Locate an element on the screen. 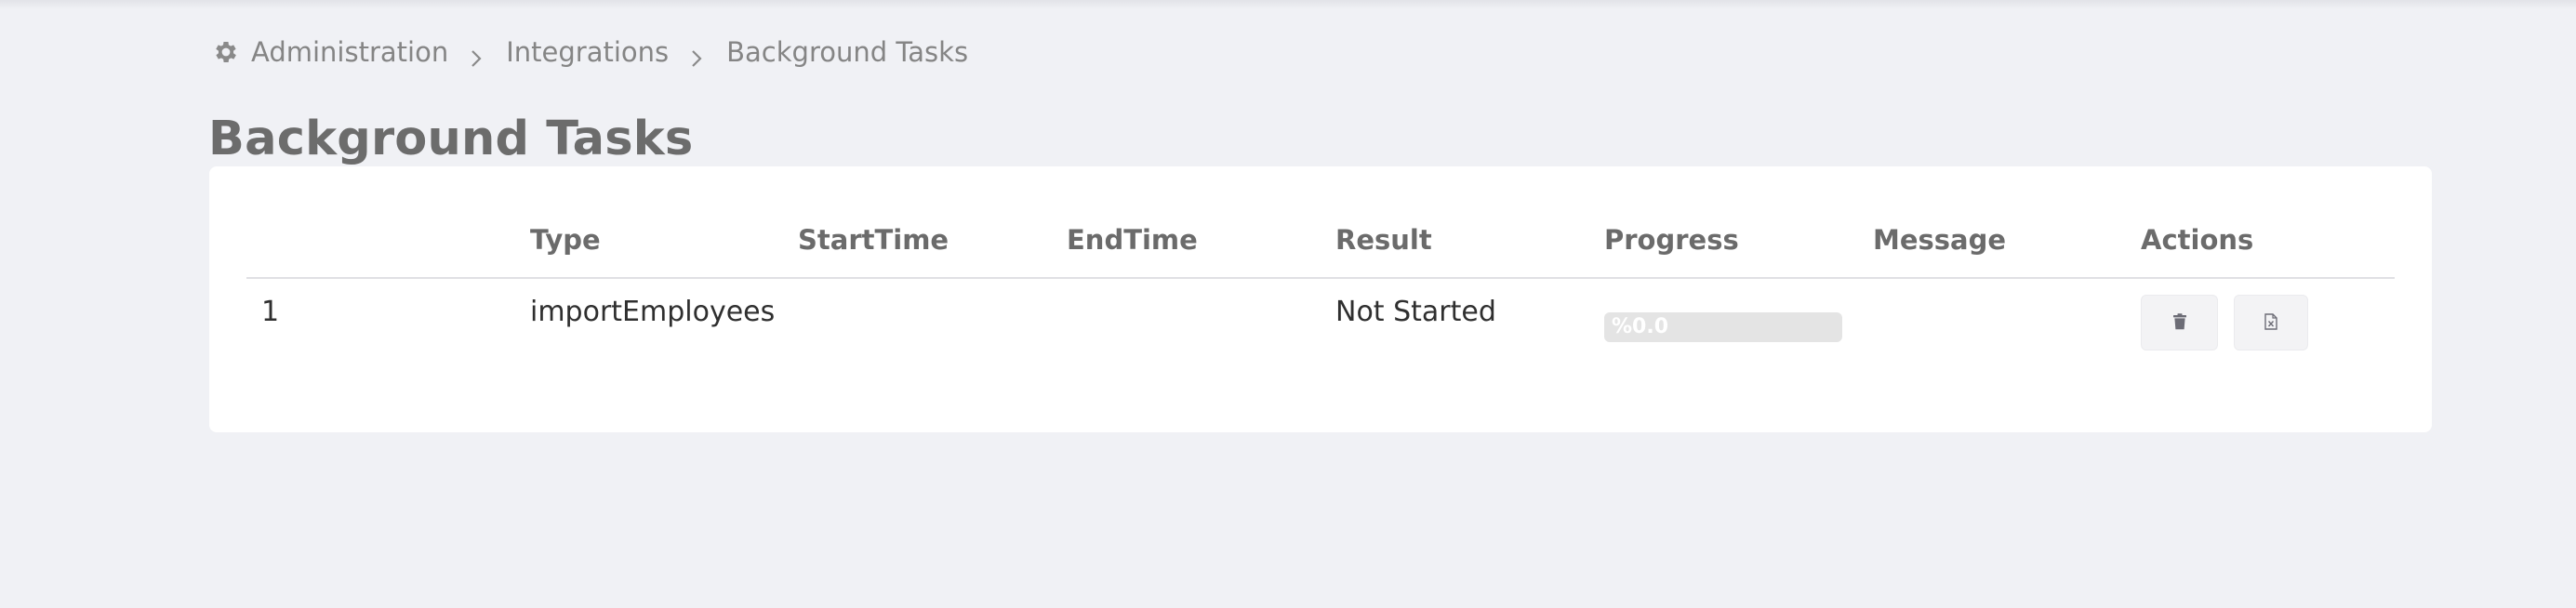 This screenshot has width=2576, height=608. export-excel-button is located at coordinates (2271, 322).